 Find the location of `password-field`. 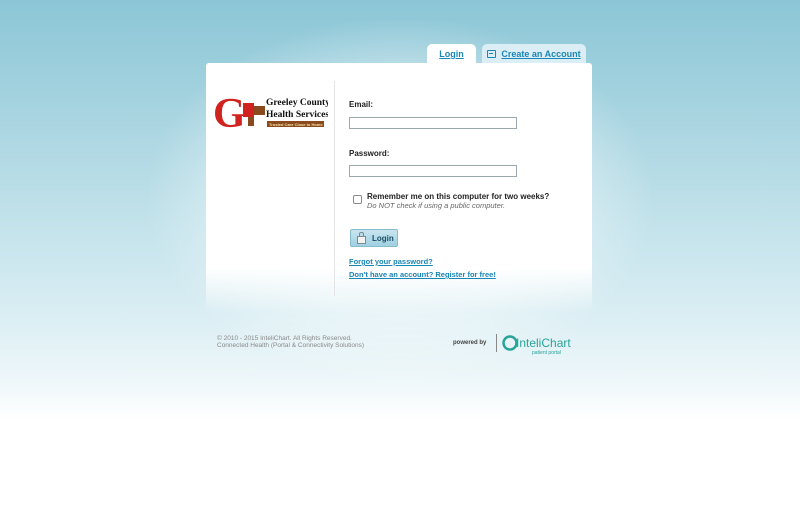

password-field is located at coordinates (433, 171).